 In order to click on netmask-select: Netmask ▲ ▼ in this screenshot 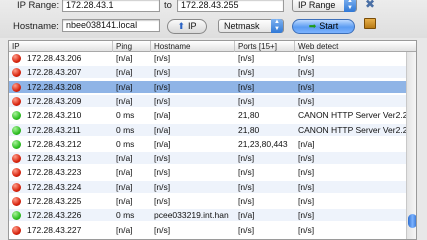, I will do `click(251, 26)`.